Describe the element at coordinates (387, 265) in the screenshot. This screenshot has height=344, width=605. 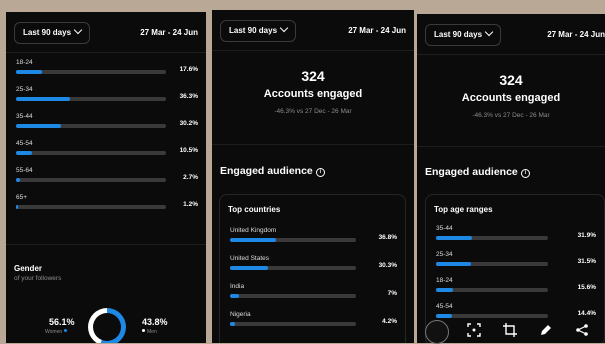
I see `country-value: 30.3%` at that location.